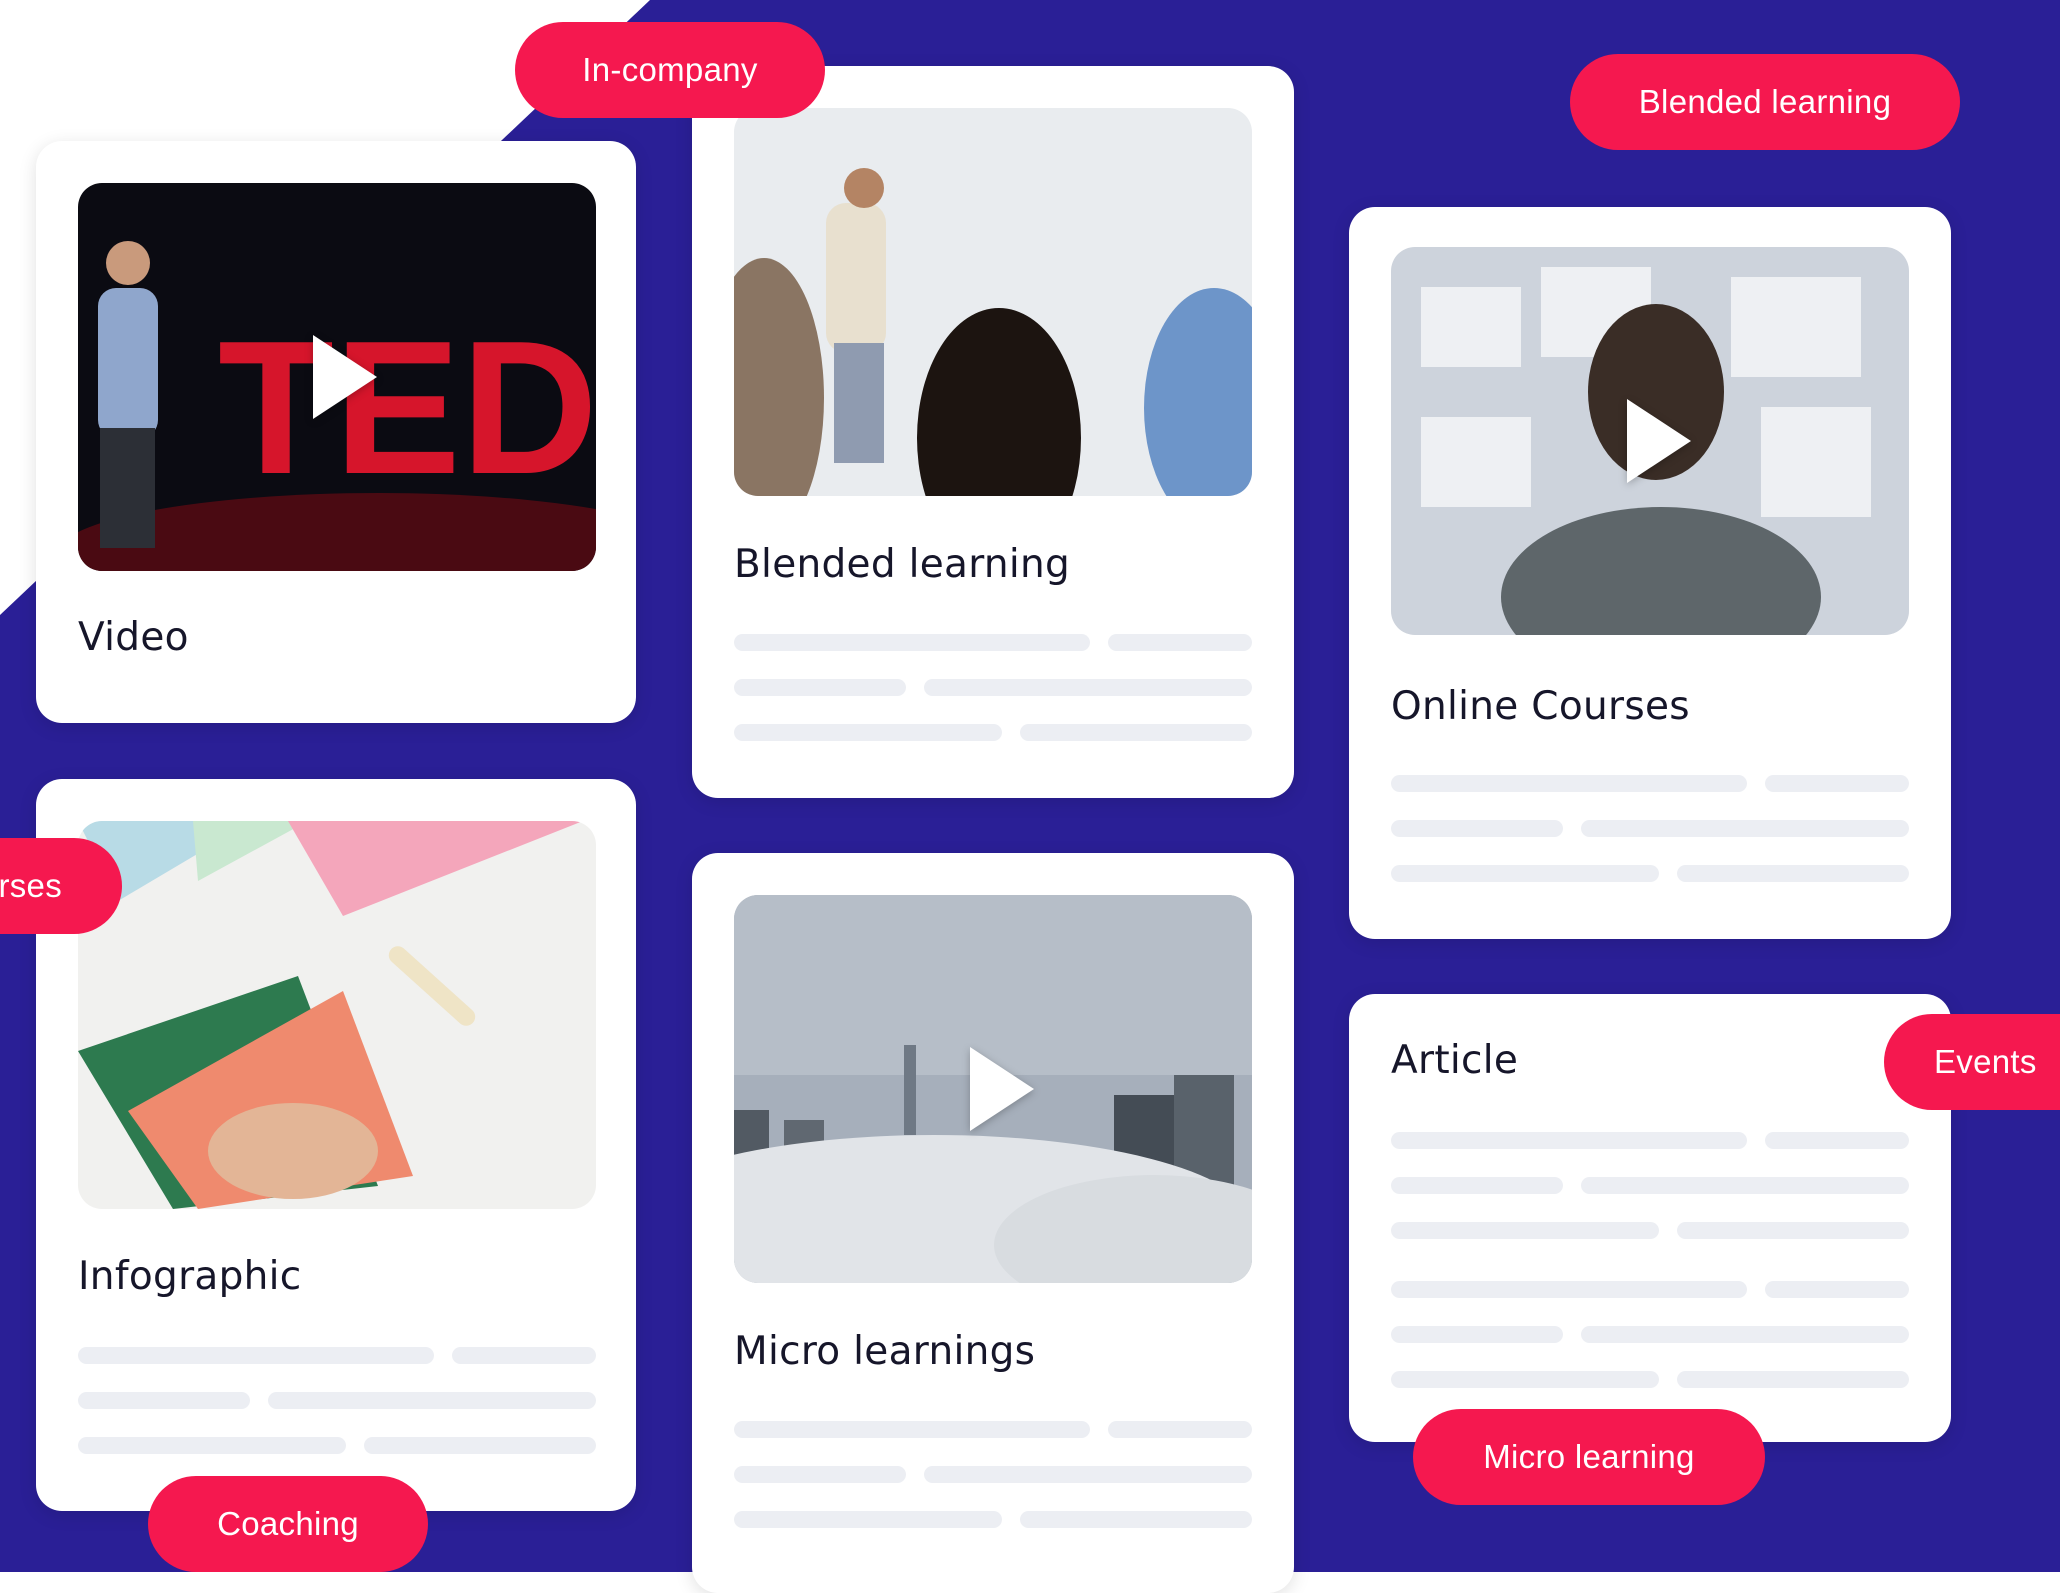 The height and width of the screenshot is (1593, 2060). Describe the element at coordinates (1589, 1457) in the screenshot. I see `tag-micro-learning: Micro learning` at that location.